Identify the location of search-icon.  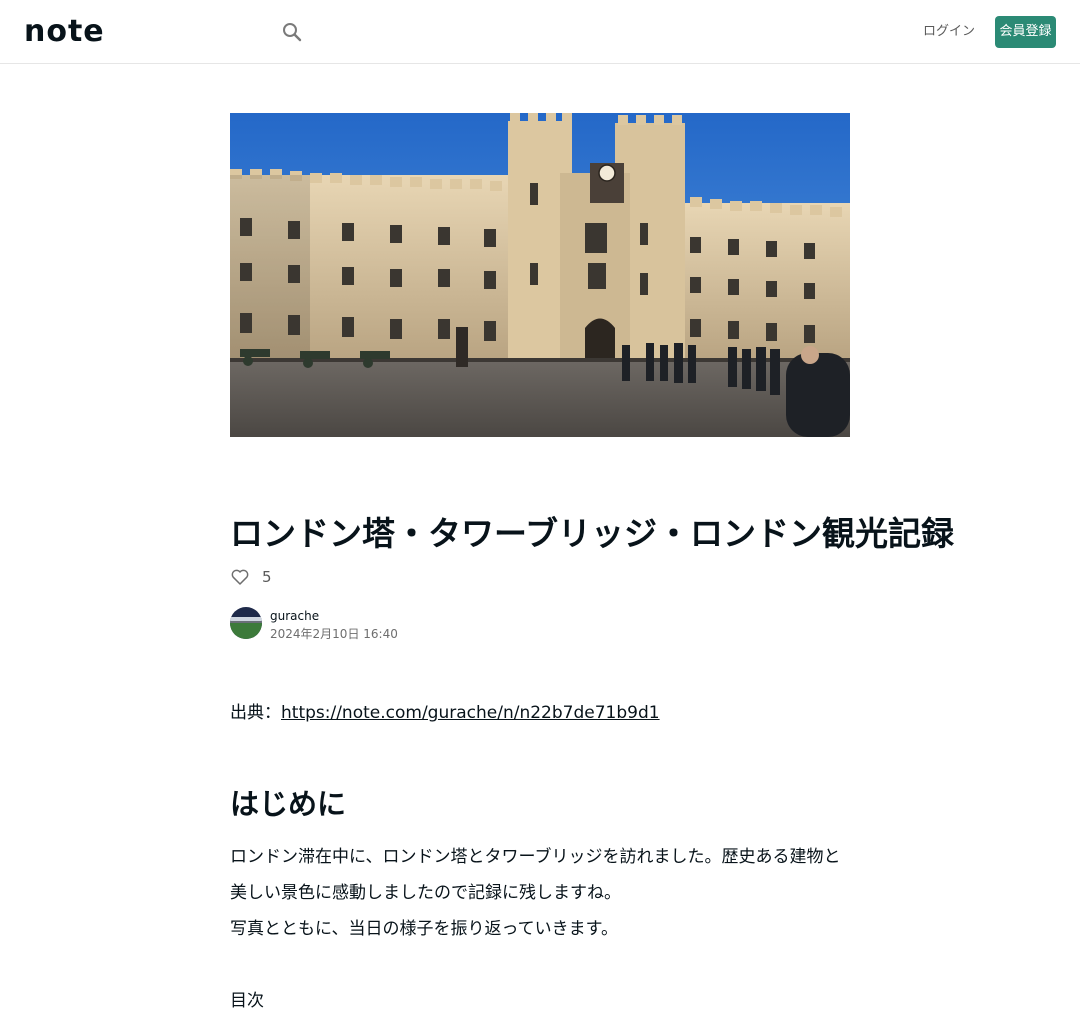
(292, 32).